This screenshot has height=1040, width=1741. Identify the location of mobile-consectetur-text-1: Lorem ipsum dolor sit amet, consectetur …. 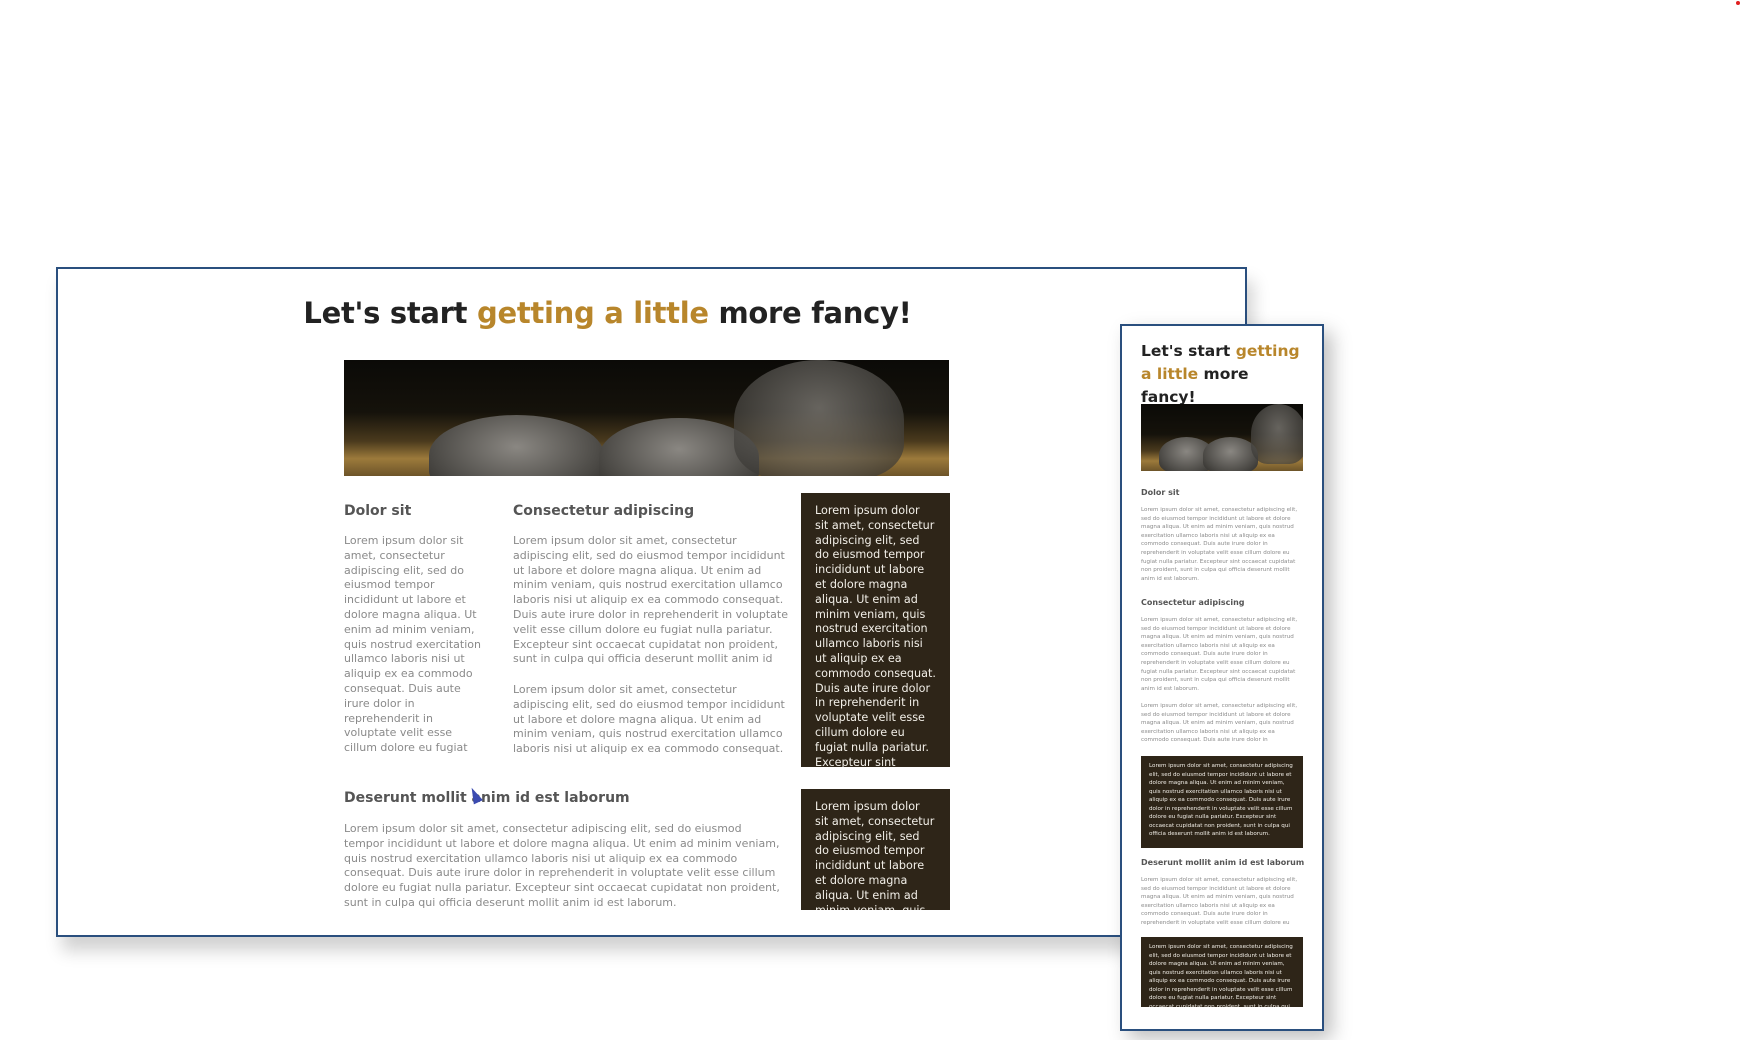
(1219, 654).